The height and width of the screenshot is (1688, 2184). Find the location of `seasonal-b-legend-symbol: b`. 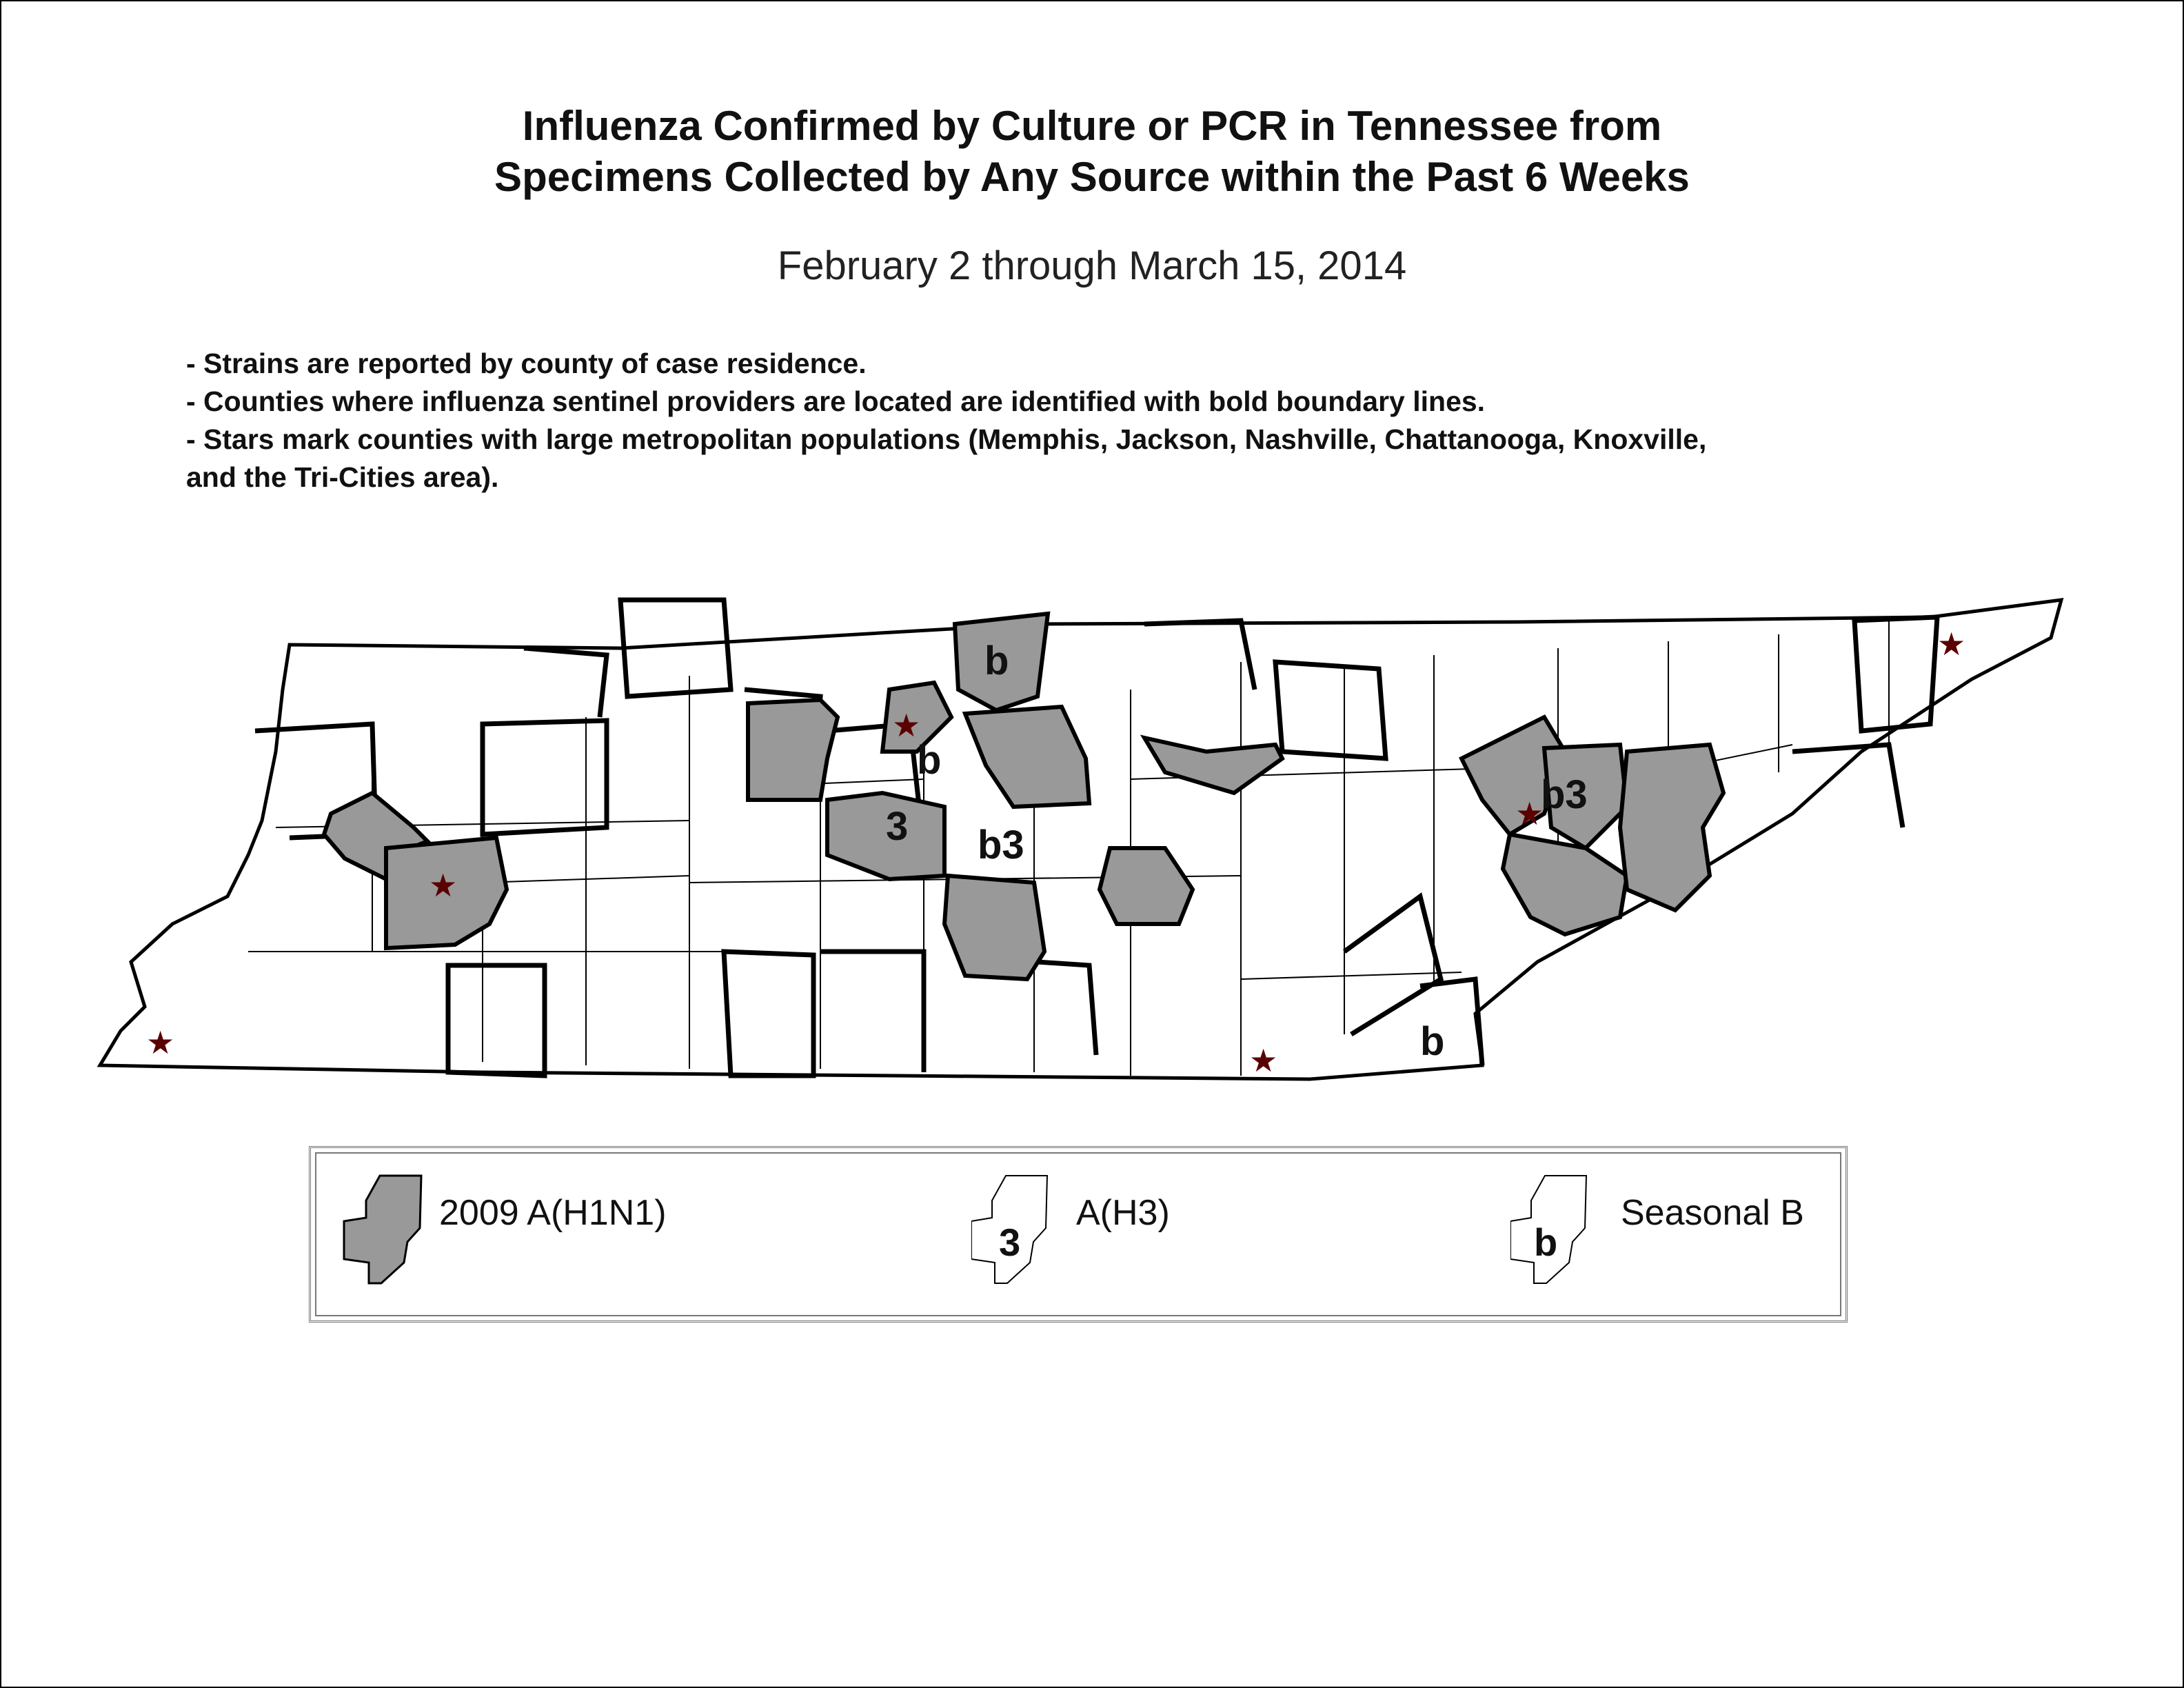

seasonal-b-legend-symbol: b is located at coordinates (1545, 1242).